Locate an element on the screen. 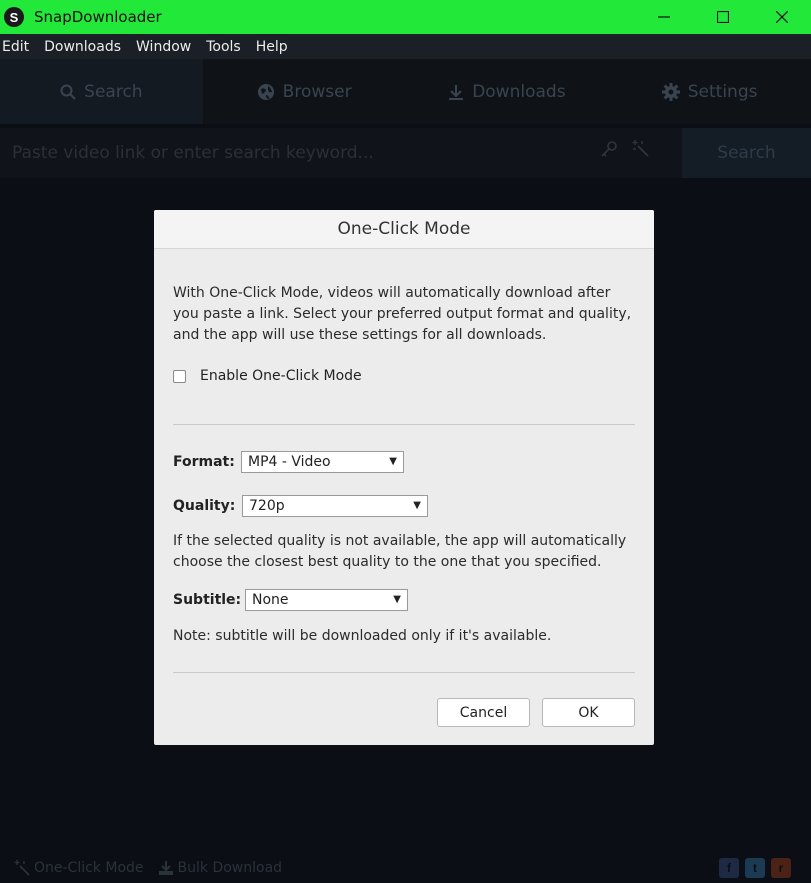  quality-value: 720p is located at coordinates (267, 506).